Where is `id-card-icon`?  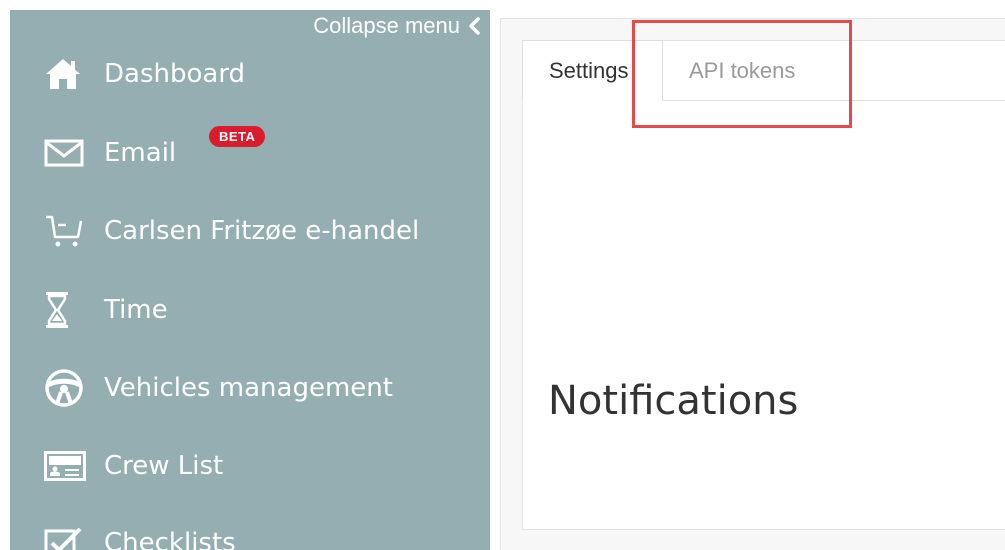
id-card-icon is located at coordinates (67, 466).